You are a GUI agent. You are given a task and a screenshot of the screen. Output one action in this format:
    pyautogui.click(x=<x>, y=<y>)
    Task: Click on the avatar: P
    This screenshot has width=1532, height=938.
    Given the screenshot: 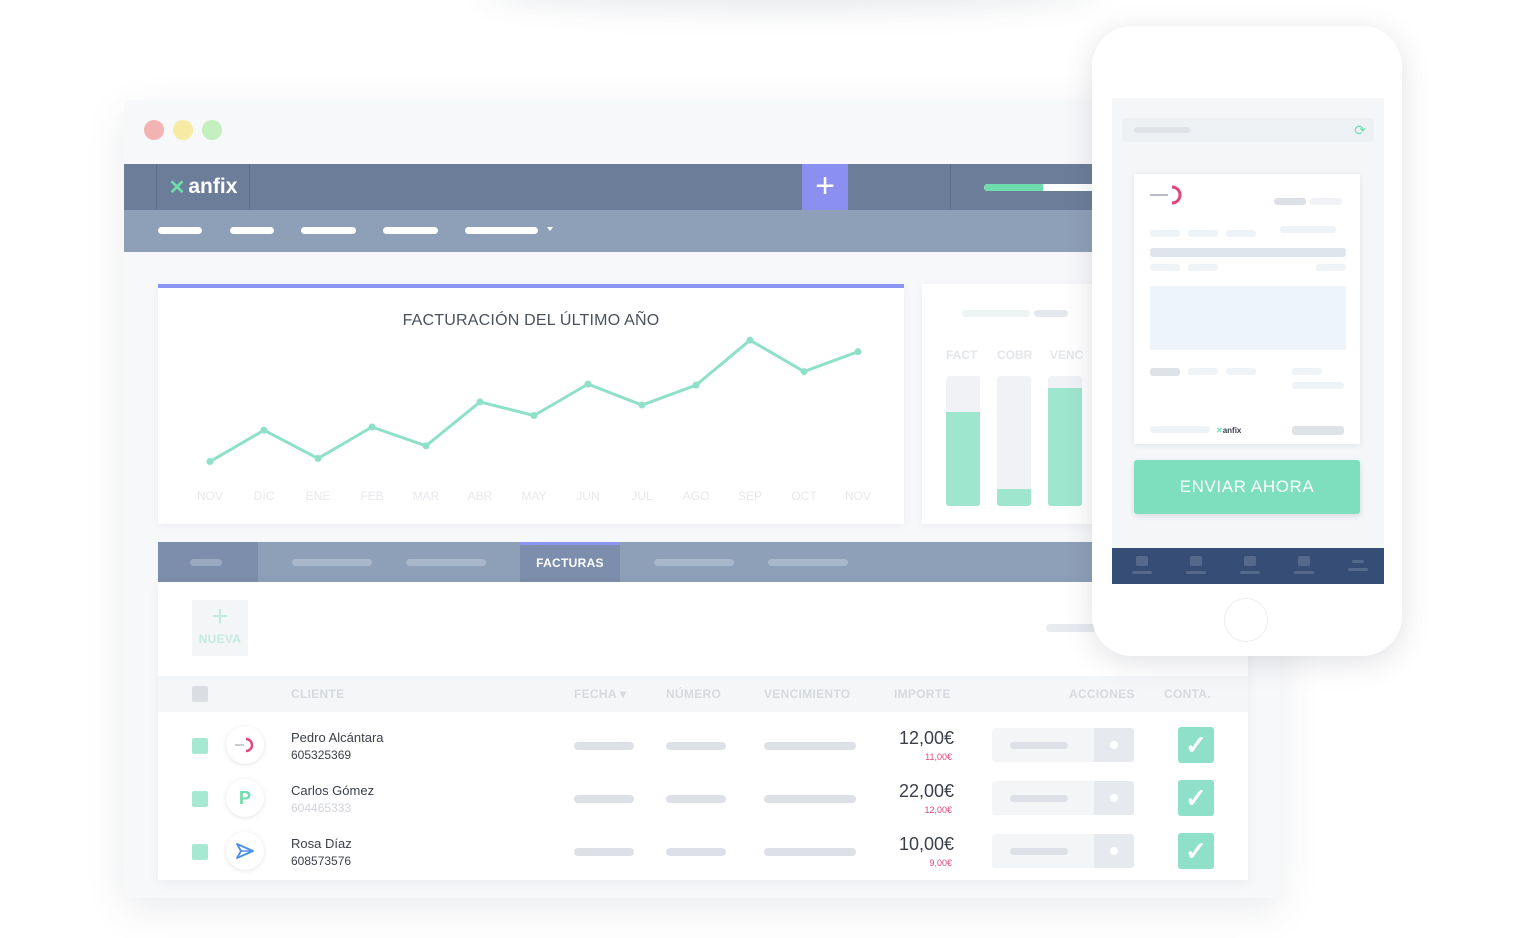 What is the action you would take?
    pyautogui.click(x=245, y=798)
    